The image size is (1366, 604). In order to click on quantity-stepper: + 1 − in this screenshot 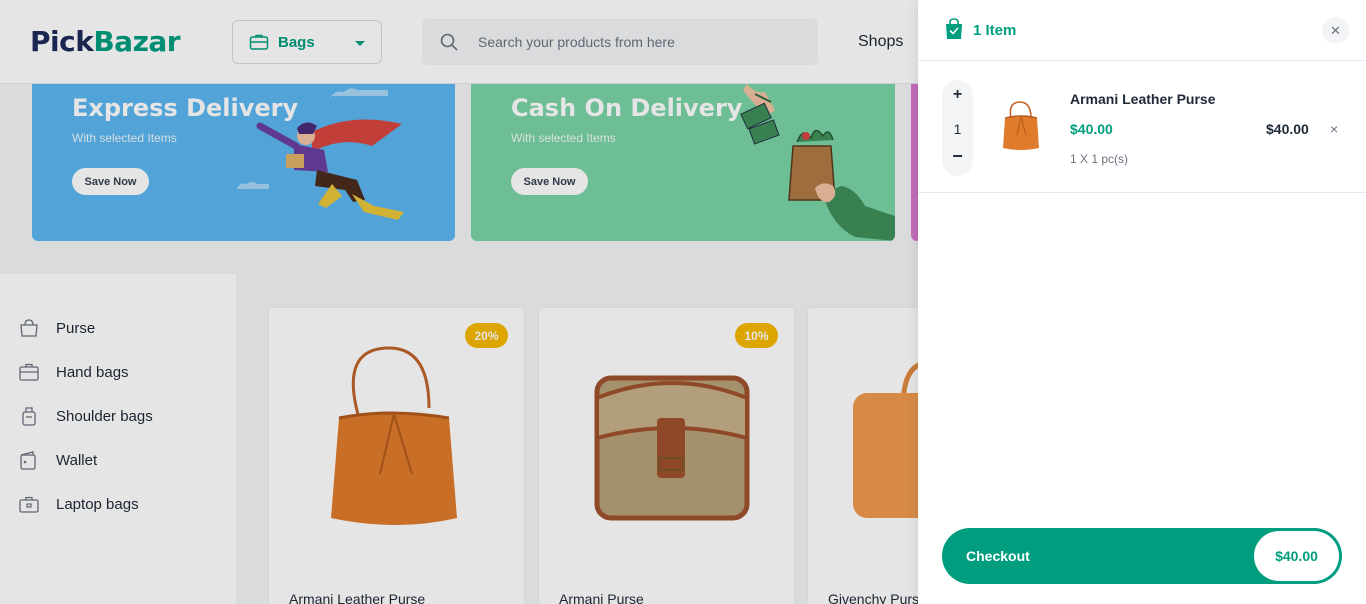, I will do `click(957, 128)`.